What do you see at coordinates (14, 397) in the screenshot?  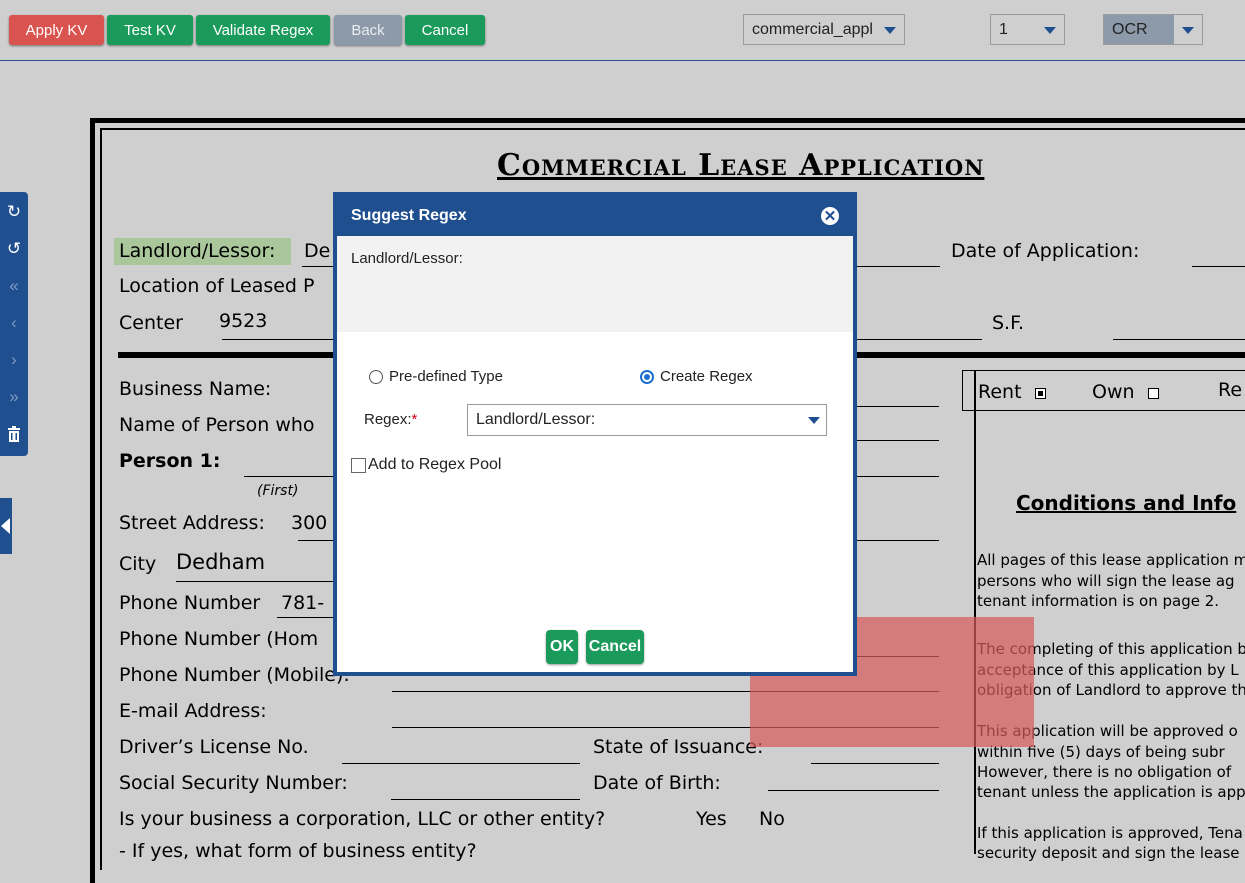 I see `last-page-icon: »` at bounding box center [14, 397].